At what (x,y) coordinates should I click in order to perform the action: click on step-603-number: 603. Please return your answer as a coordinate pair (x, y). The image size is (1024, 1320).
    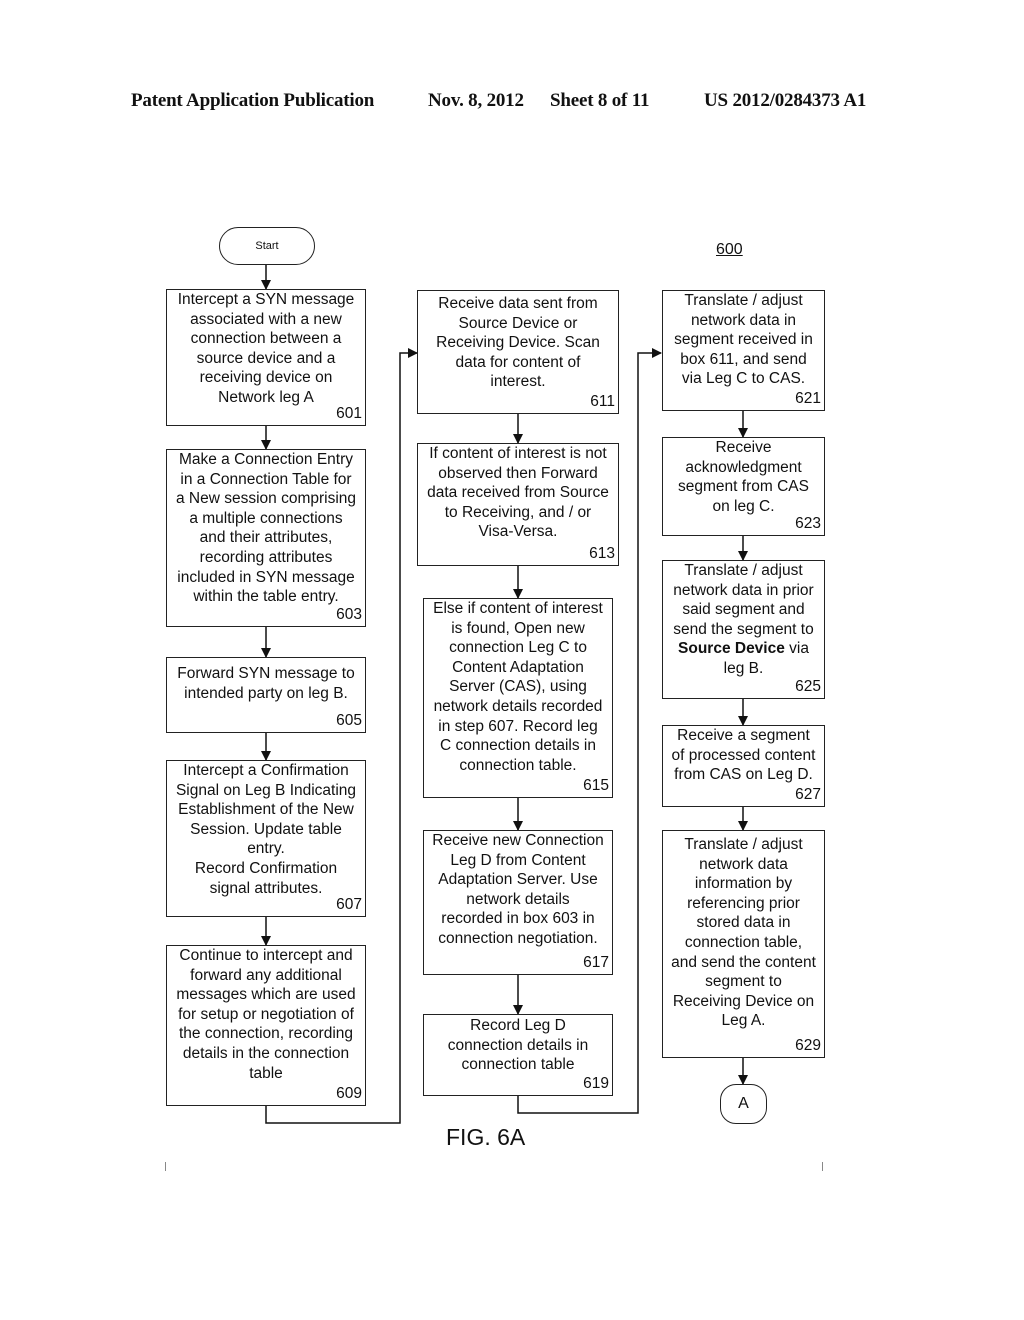
    Looking at the image, I should click on (349, 615).